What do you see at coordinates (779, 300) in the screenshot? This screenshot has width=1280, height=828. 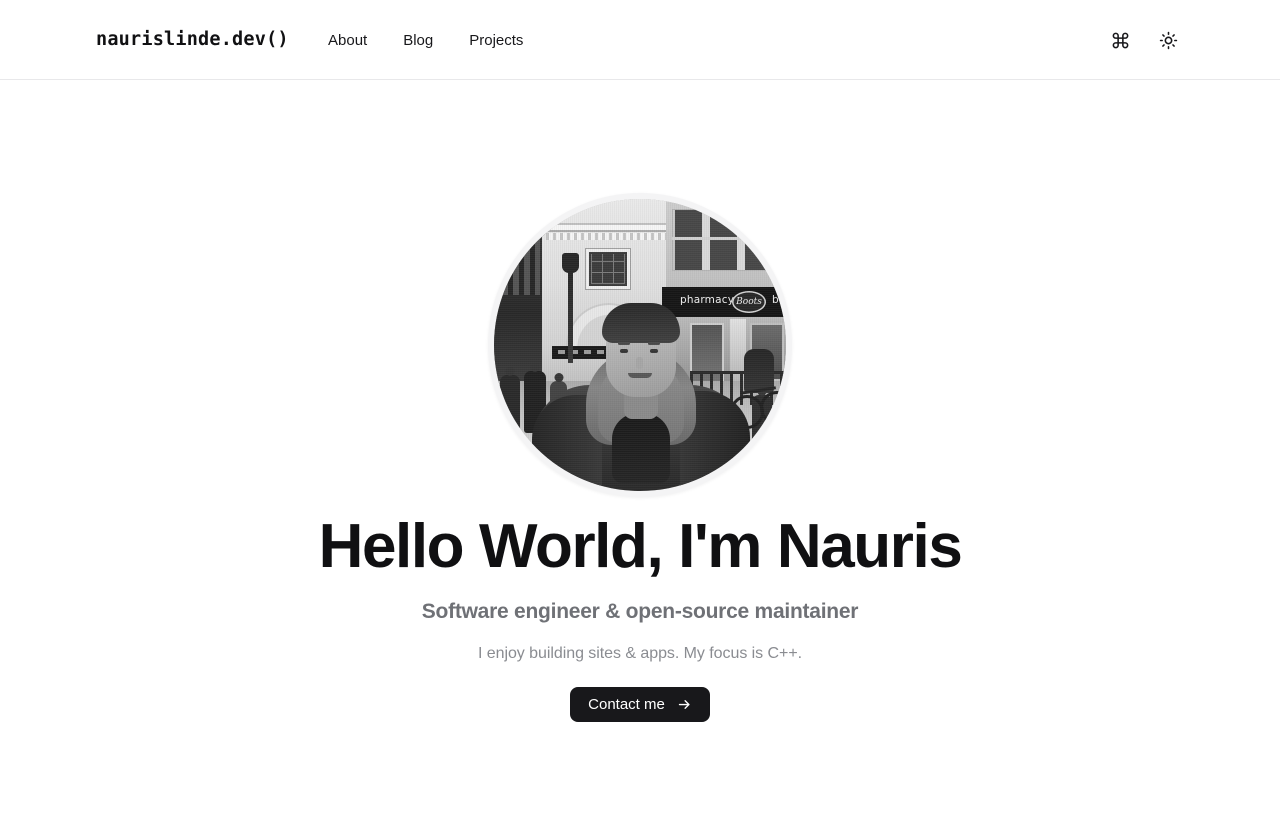 I see `photo-sign-beauty: beau` at bounding box center [779, 300].